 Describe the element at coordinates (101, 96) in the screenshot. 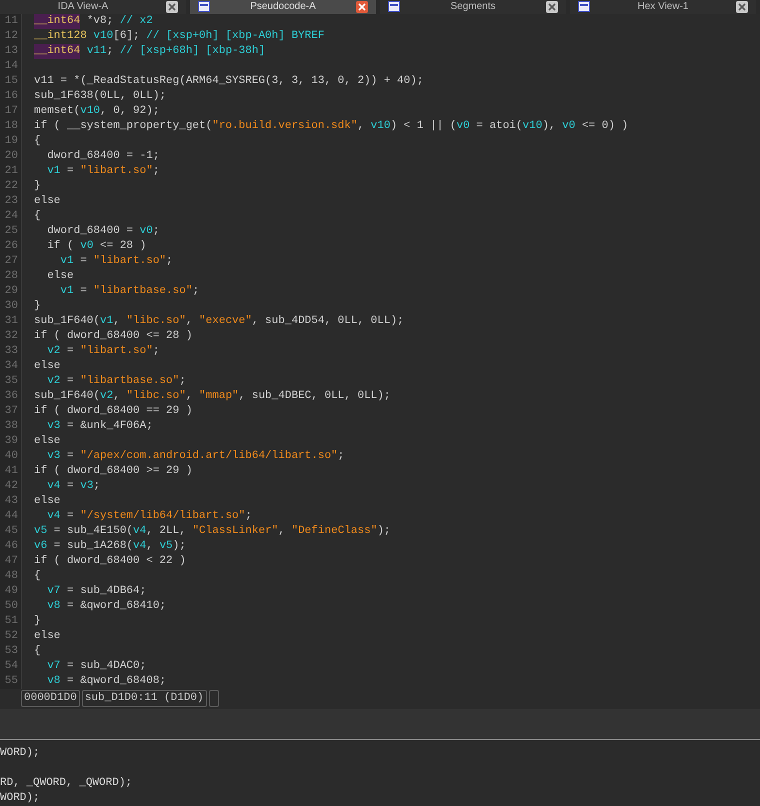

I see `code-line: sub_1F638(0LL, 0LL);` at that location.